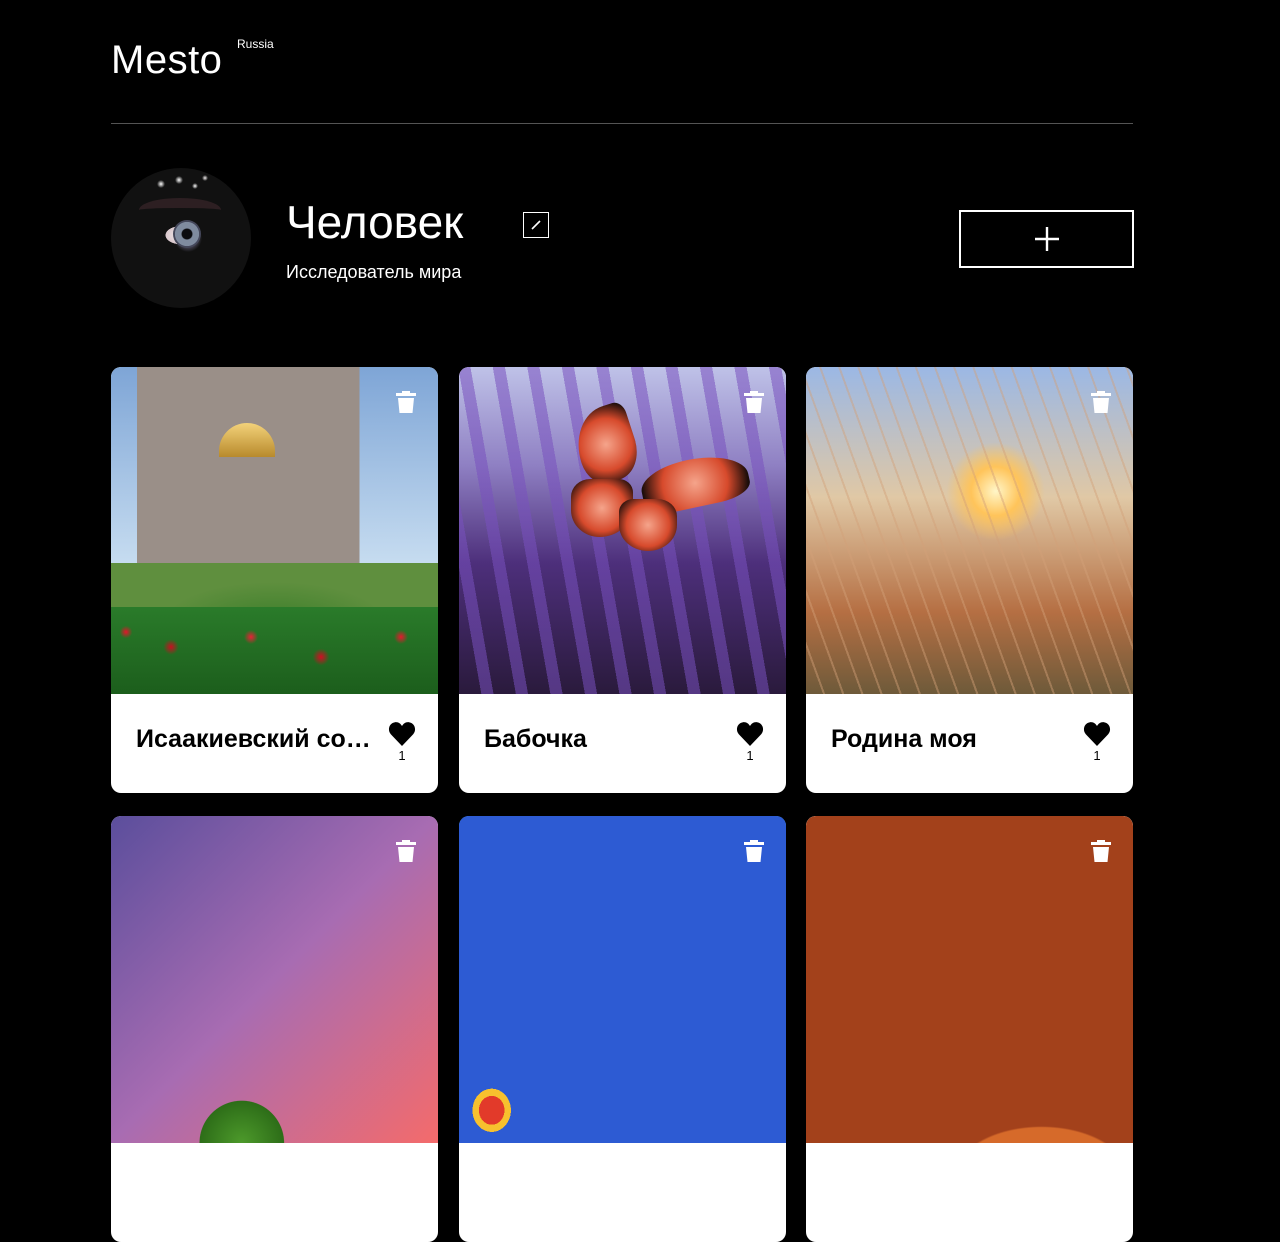 The width and height of the screenshot is (1280, 1242). Describe the element at coordinates (374, 272) in the screenshot. I see `profile-about: Исследователь мира` at that location.